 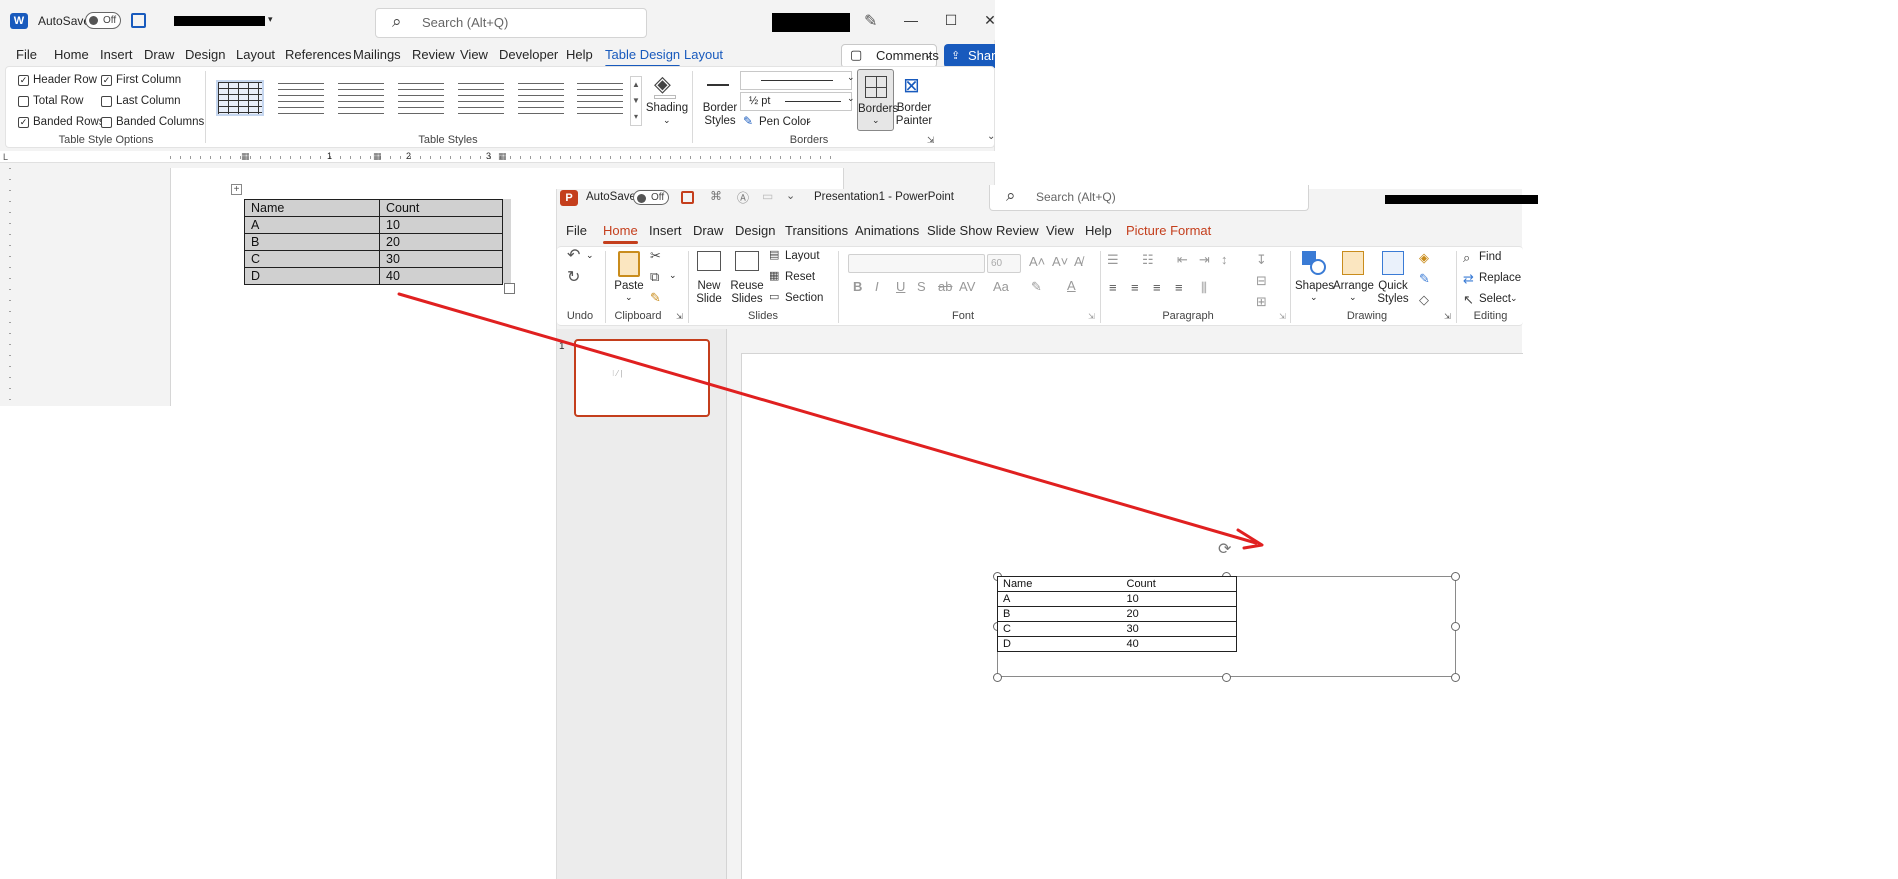 What do you see at coordinates (827, 418) in the screenshot?
I see `annotation-arrow-line` at bounding box center [827, 418].